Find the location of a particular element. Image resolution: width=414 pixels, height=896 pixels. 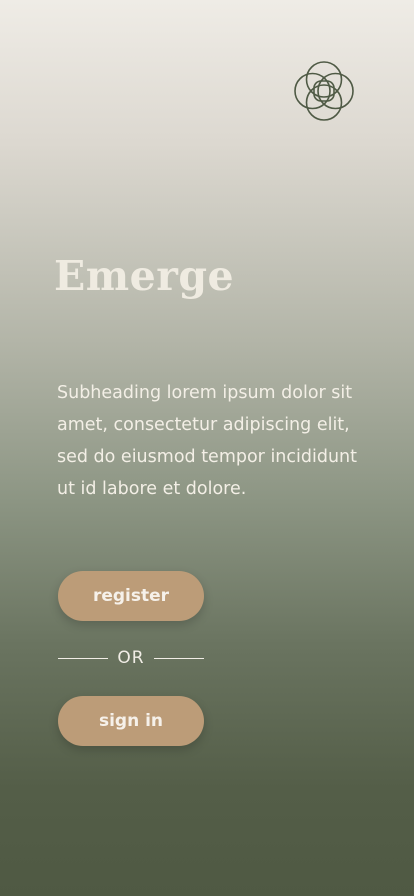

divider-text: OR is located at coordinates (131, 658).